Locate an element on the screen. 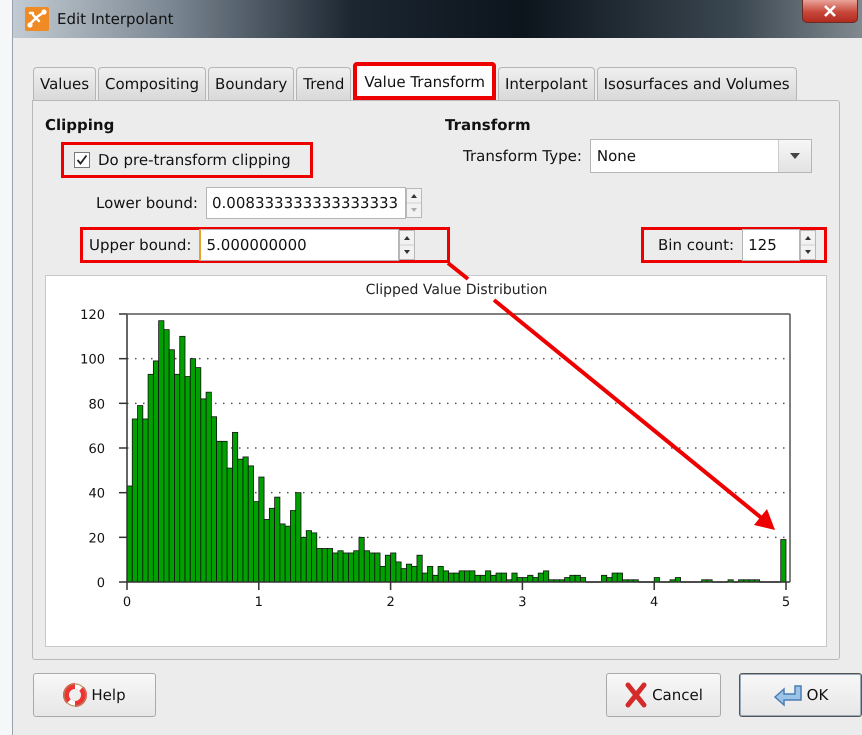  upper-bound-field: 5.000000000 is located at coordinates (299, 245).